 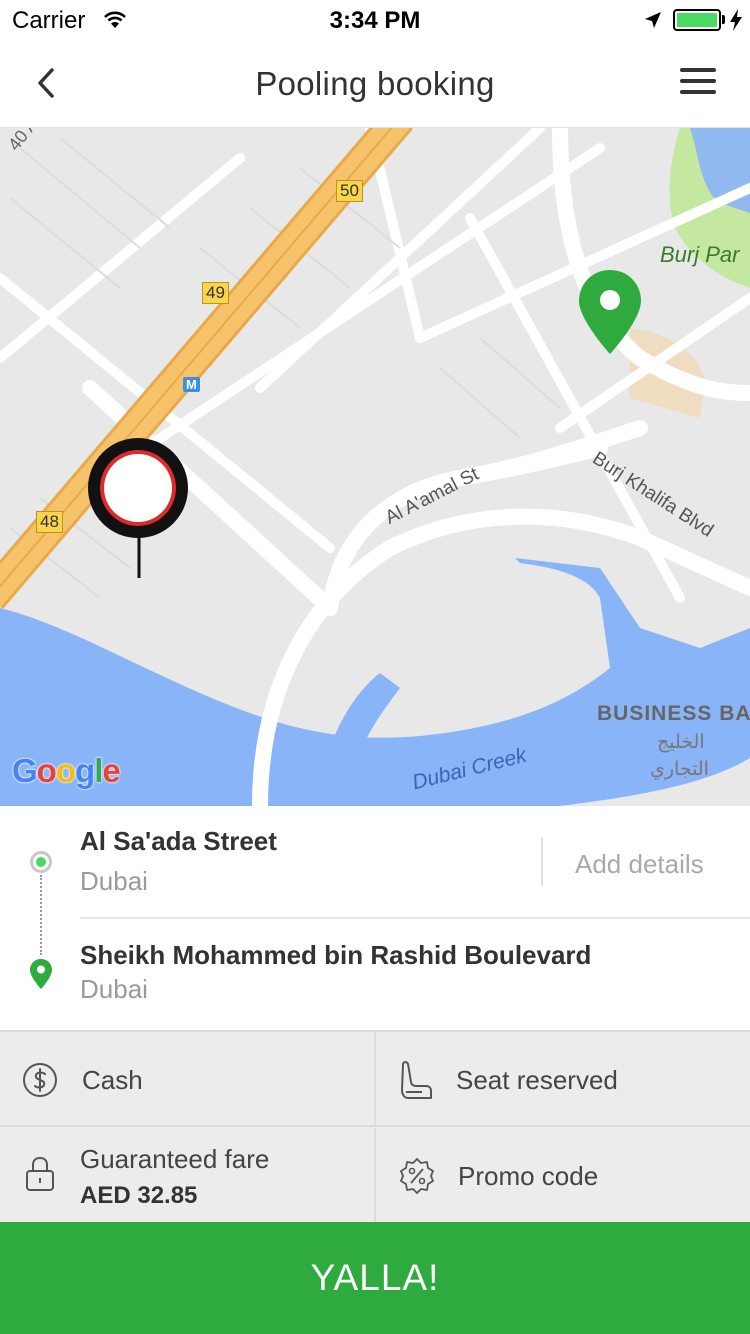 I want to click on promo-code-label: Promo code, so click(x=528, y=1176).